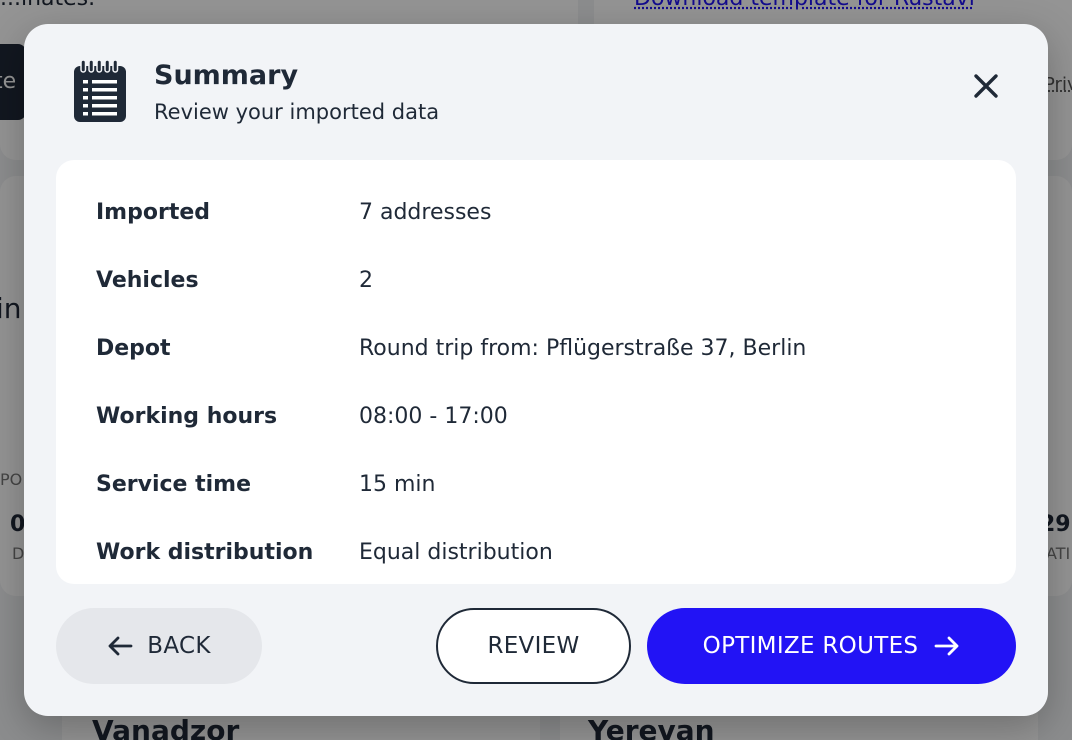 The height and width of the screenshot is (740, 1072). What do you see at coordinates (456, 552) in the screenshot?
I see `summary-value: Equal distribution` at bounding box center [456, 552].